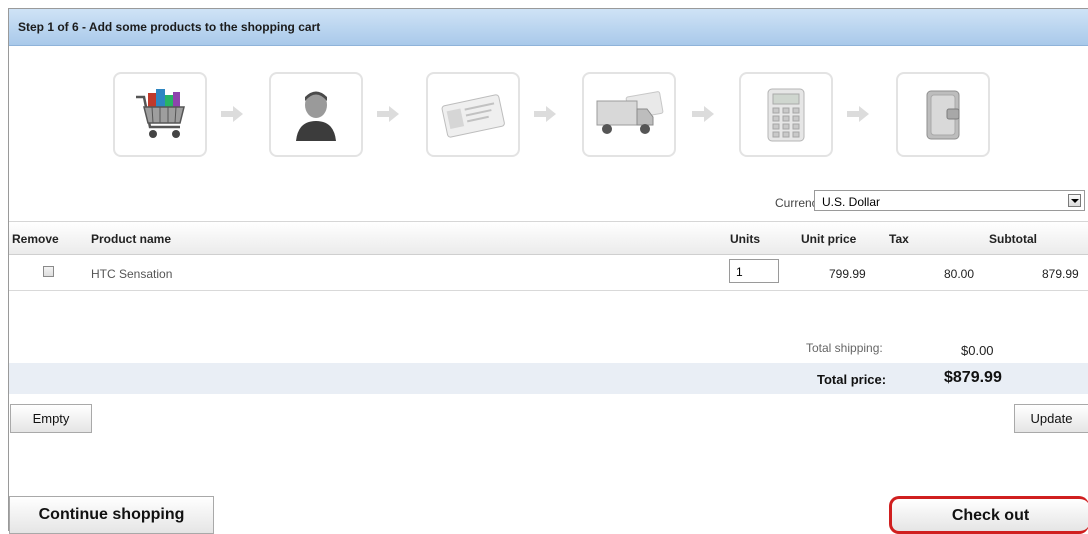 Image resolution: width=1088 pixels, height=534 pixels. I want to click on chevron-down-icon, so click(1074, 200).